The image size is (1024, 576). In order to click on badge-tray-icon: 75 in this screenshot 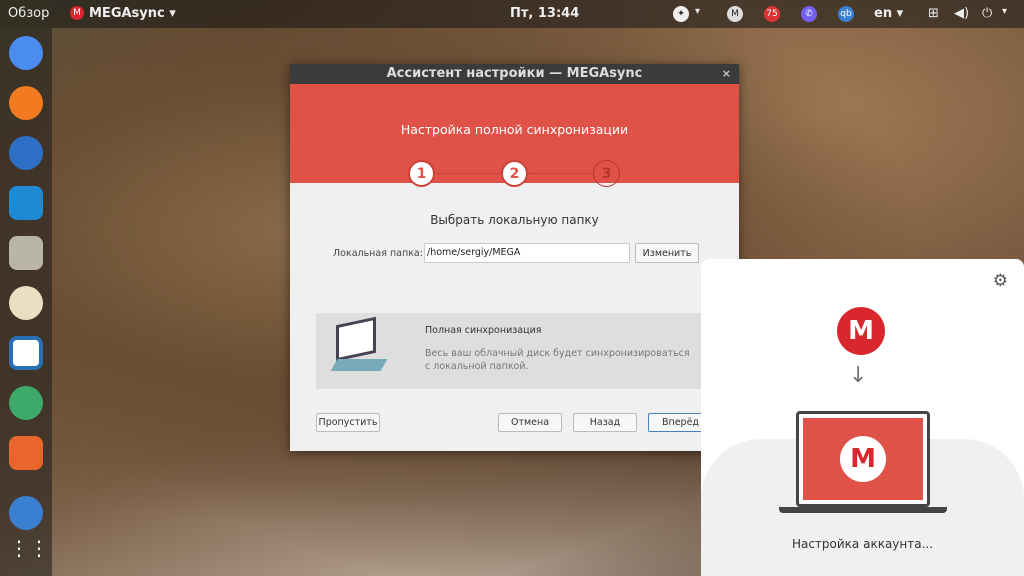, I will do `click(772, 14)`.